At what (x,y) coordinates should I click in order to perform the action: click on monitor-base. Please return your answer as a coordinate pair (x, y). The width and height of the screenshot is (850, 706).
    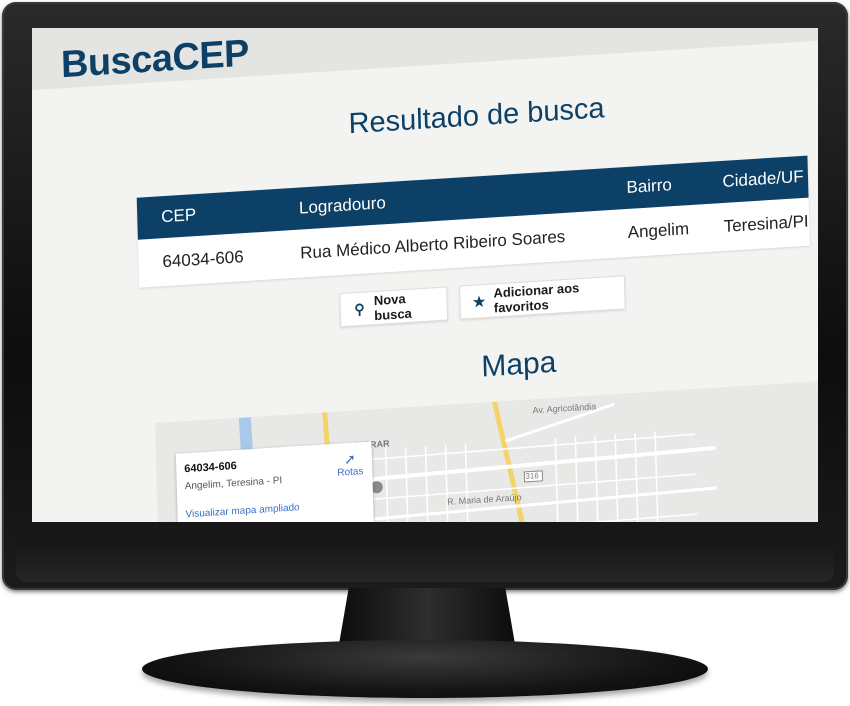
    Looking at the image, I should click on (425, 669).